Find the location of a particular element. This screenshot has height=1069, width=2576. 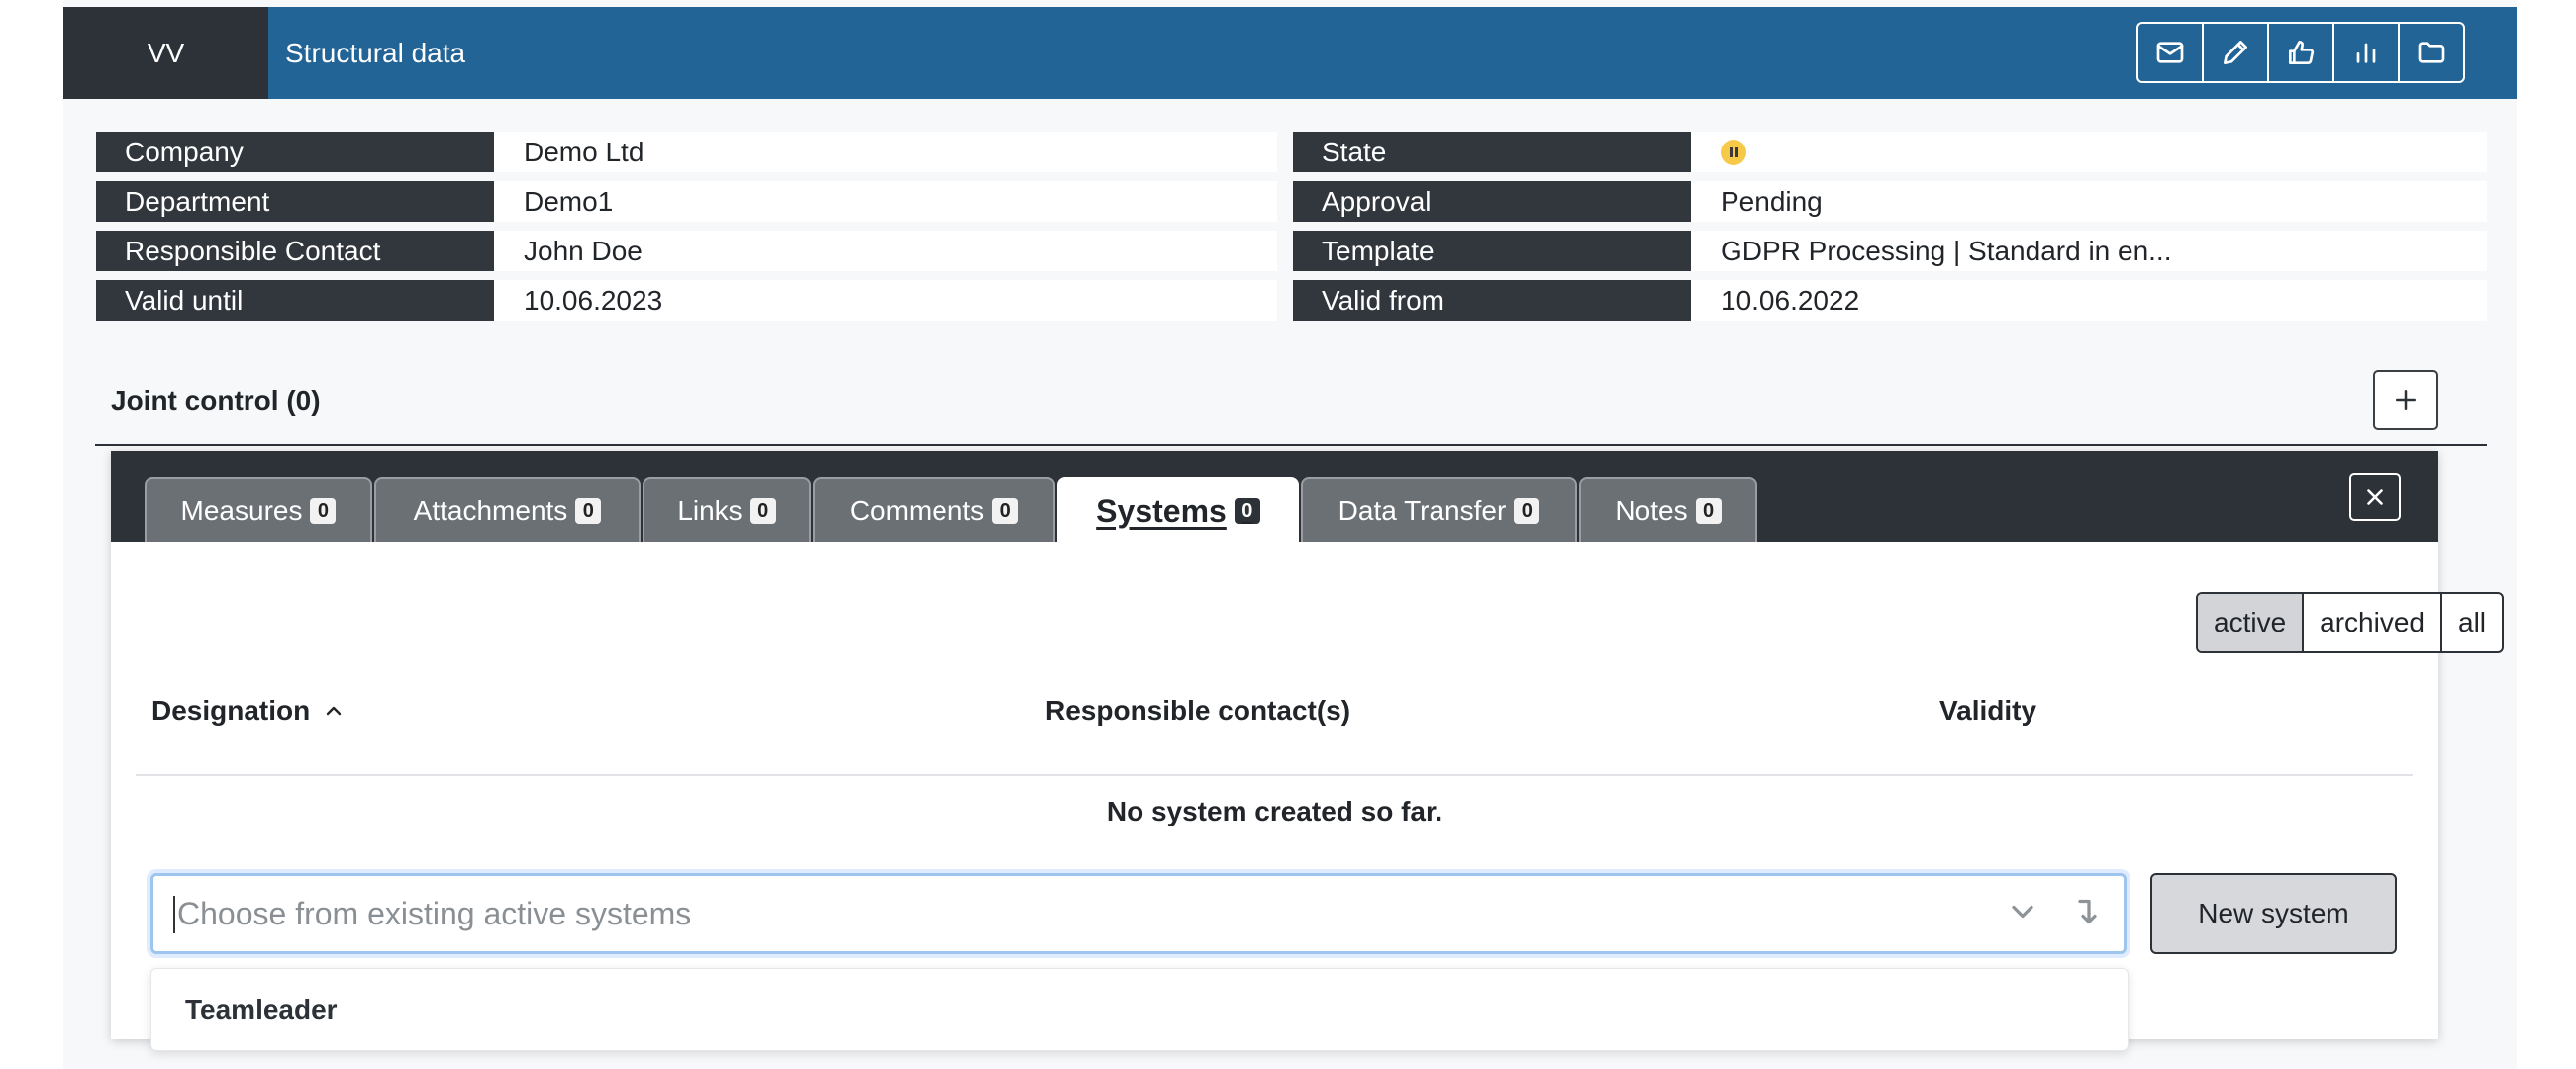

tab-notes: Notes 0 is located at coordinates (1668, 509).